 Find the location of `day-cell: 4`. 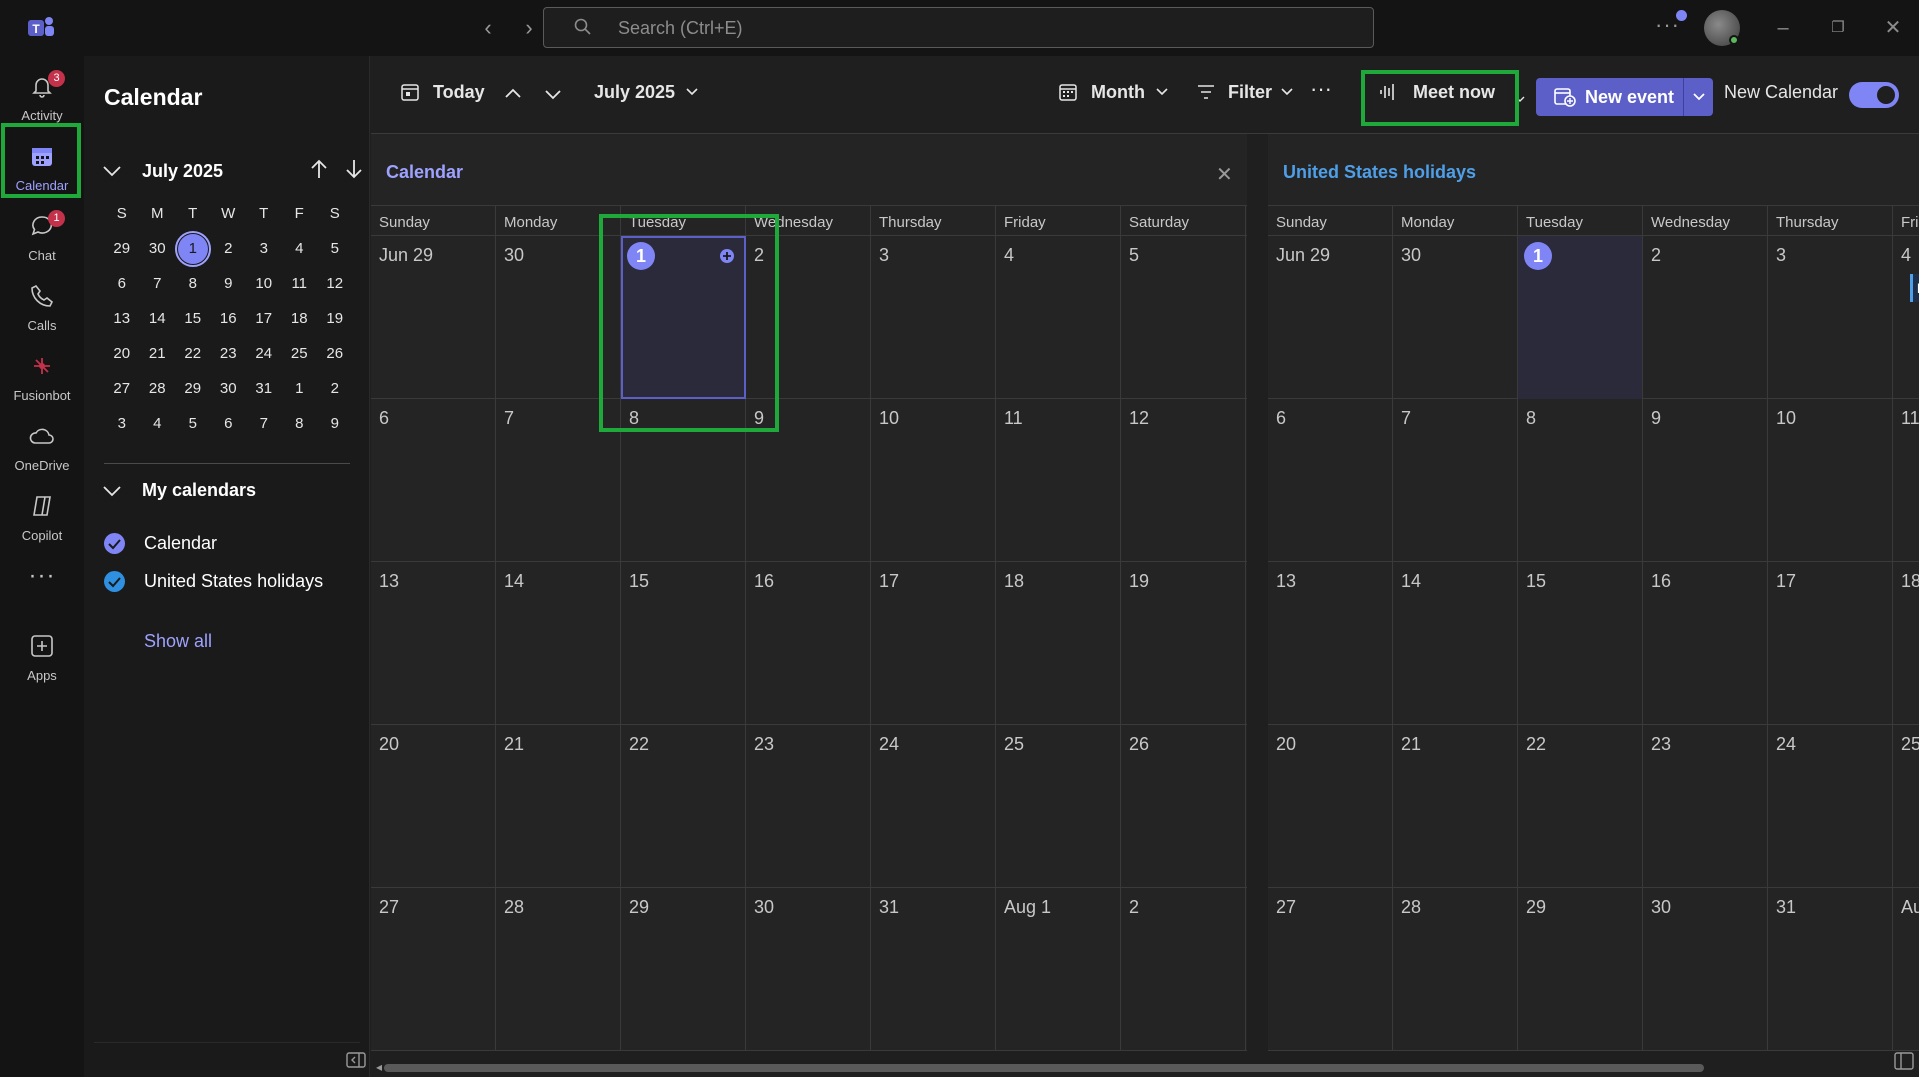

day-cell: 4 is located at coordinates (1058, 317).